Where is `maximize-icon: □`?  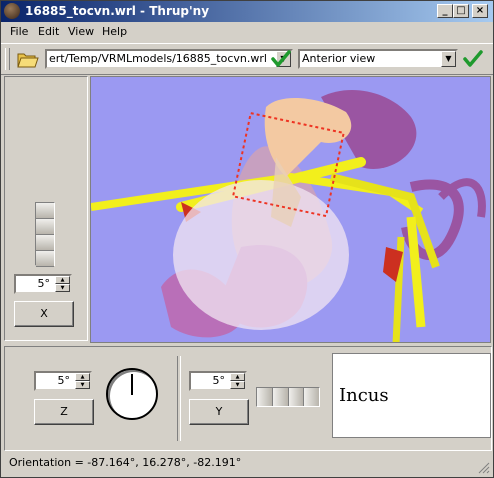 maximize-icon: □ is located at coordinates (461, 10).